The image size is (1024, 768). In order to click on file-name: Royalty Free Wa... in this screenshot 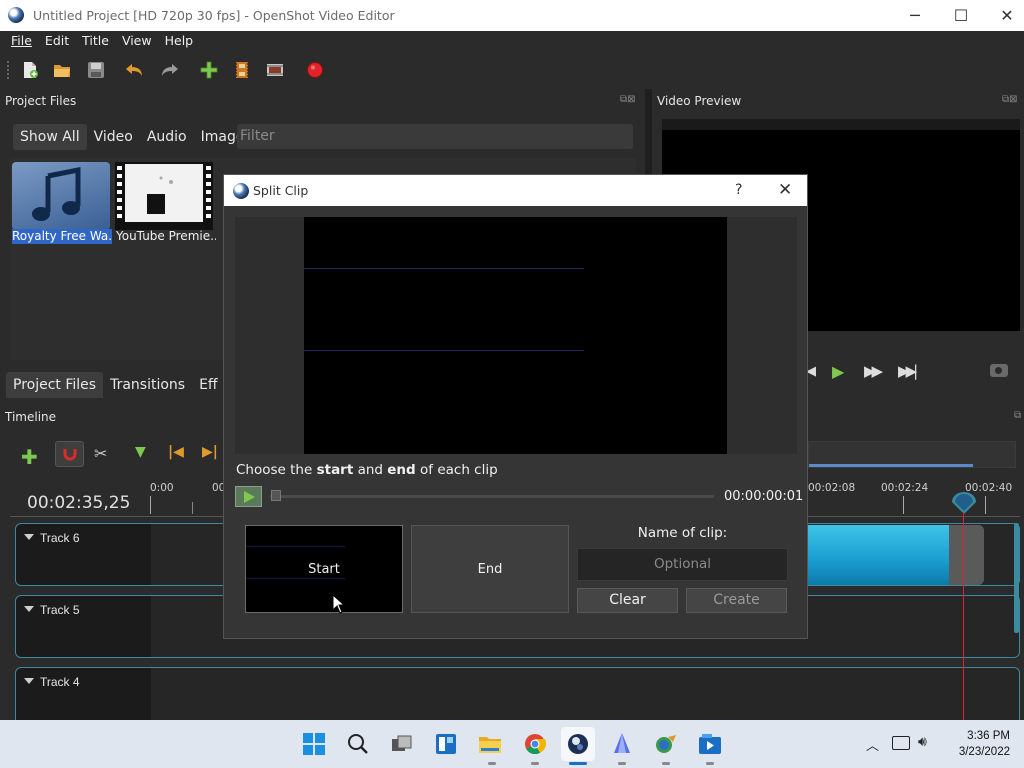, I will do `click(62, 236)`.